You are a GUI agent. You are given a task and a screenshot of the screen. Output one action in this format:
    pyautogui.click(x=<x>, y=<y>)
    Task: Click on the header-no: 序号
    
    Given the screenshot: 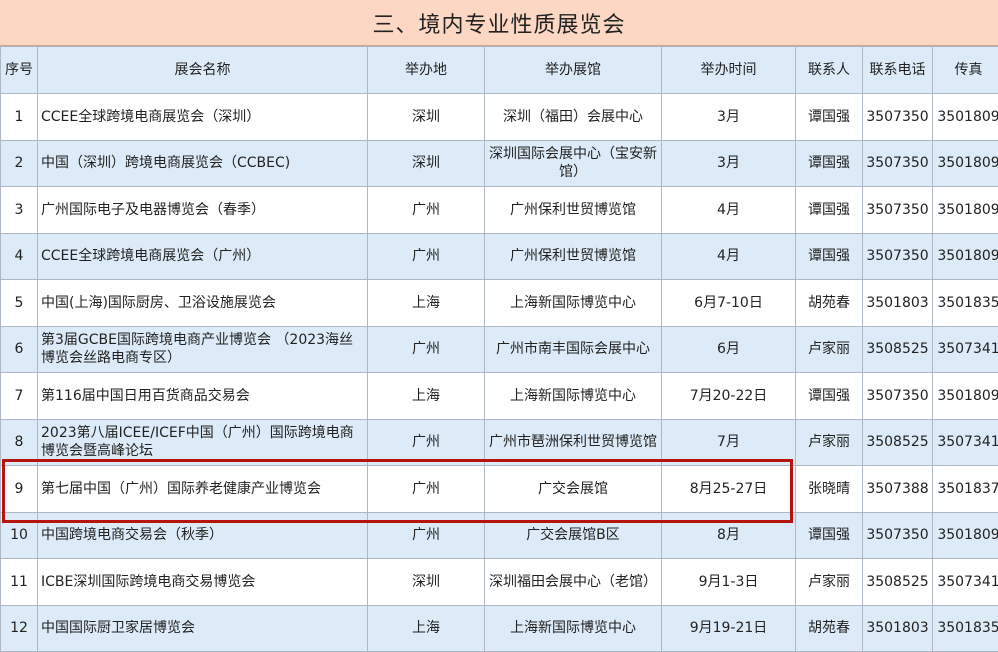 What is the action you would take?
    pyautogui.click(x=19, y=70)
    